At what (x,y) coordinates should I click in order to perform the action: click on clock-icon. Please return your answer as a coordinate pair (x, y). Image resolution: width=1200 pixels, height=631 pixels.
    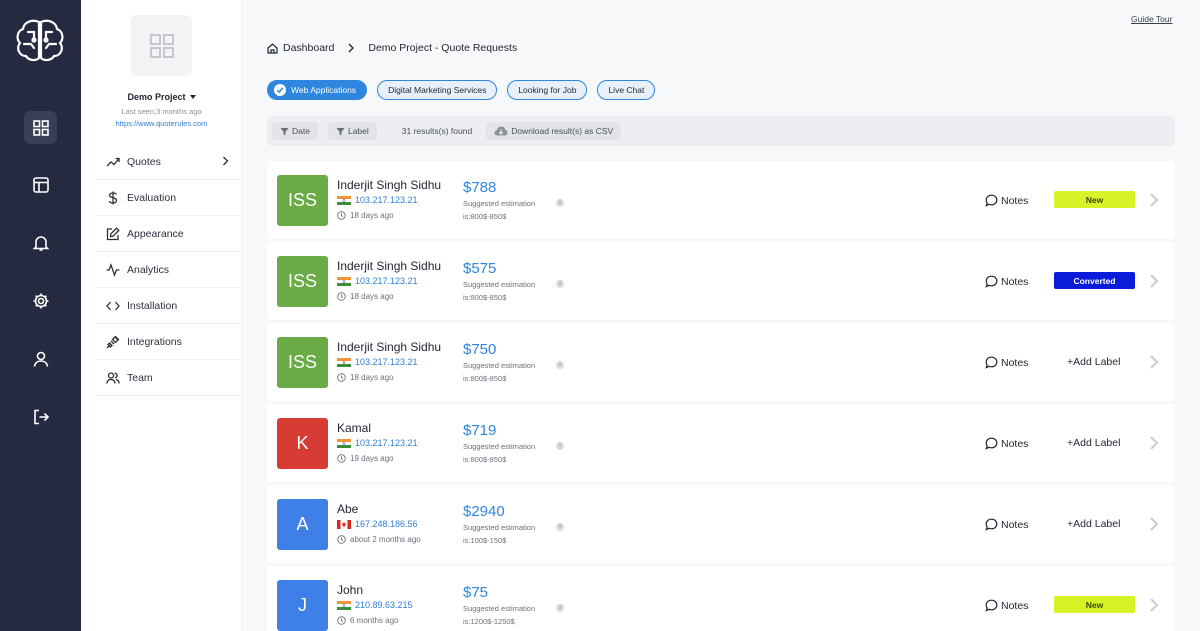
    Looking at the image, I should click on (341, 539).